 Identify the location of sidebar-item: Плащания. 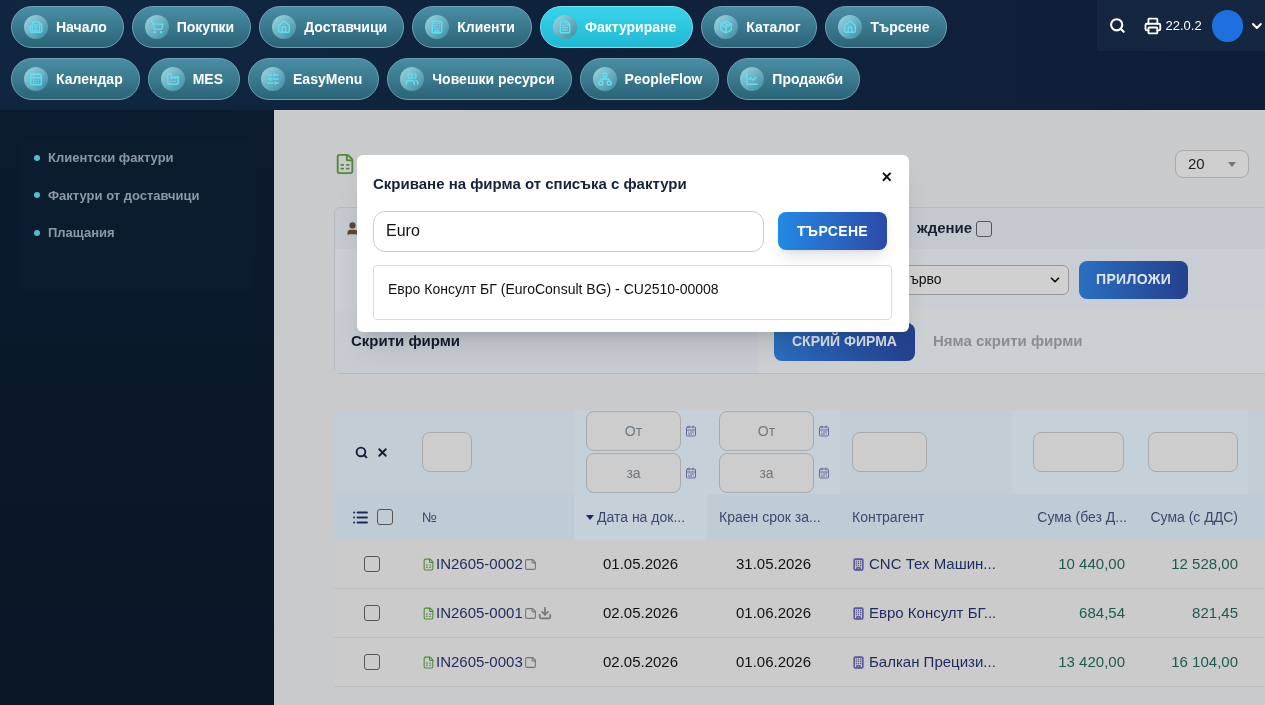
(137, 233).